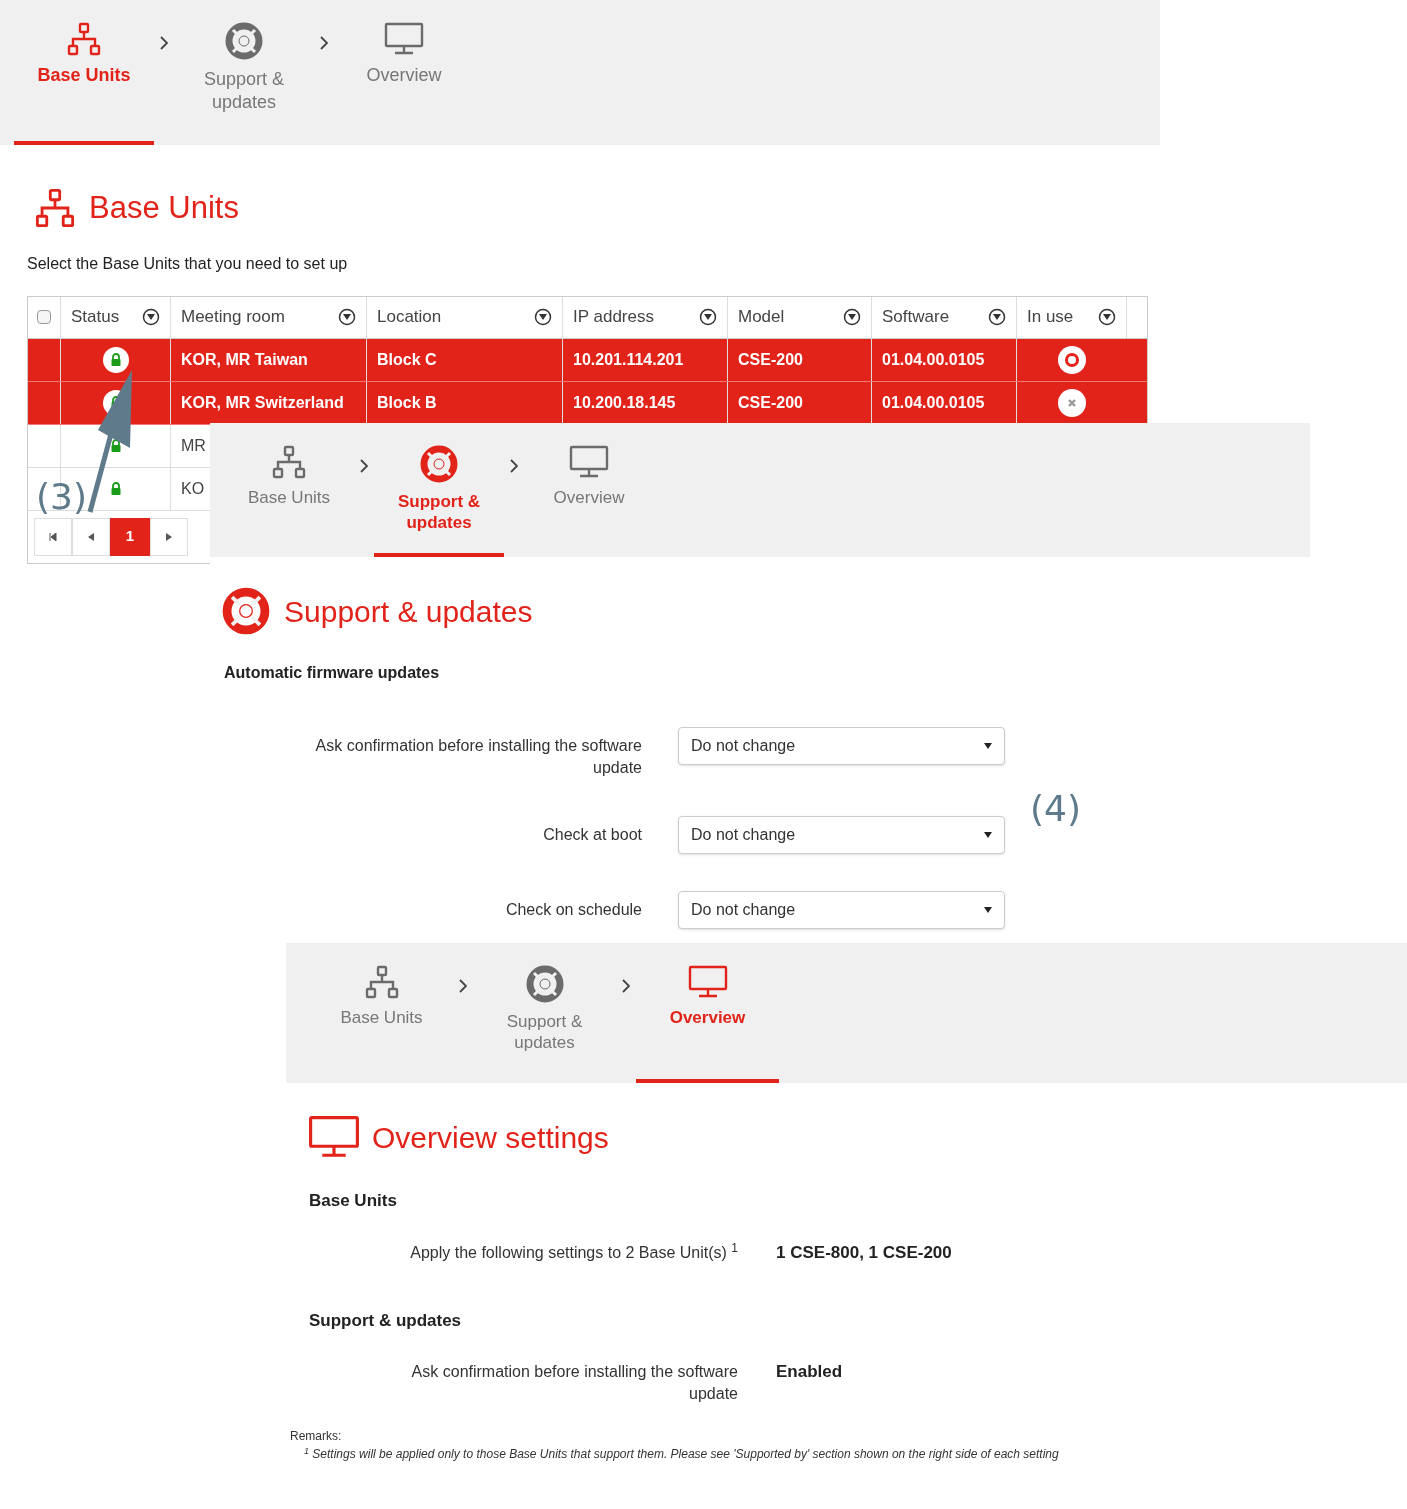 Image resolution: width=1407 pixels, height=1509 pixels. Describe the element at coordinates (809, 1372) in the screenshot. I see `summary-value: Enabled` at that location.